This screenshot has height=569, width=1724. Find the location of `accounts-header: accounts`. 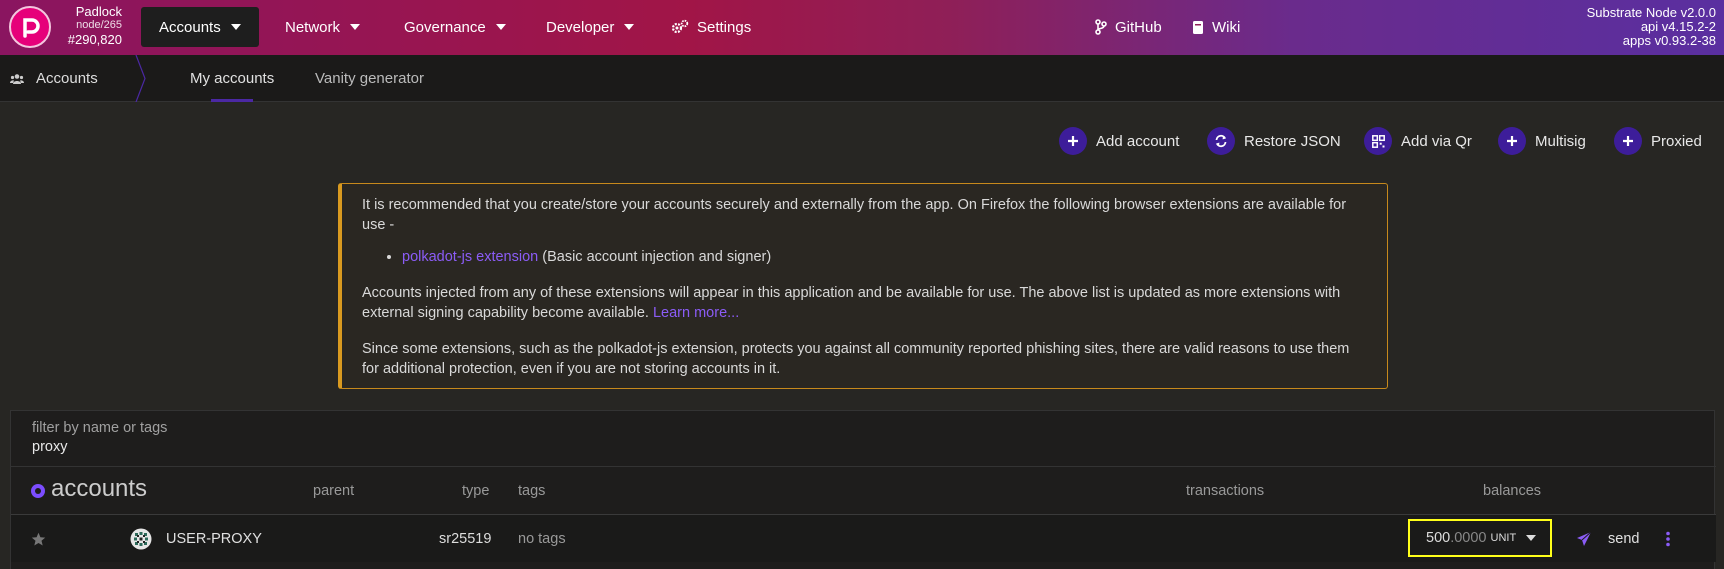

accounts-header: accounts is located at coordinates (89, 489).